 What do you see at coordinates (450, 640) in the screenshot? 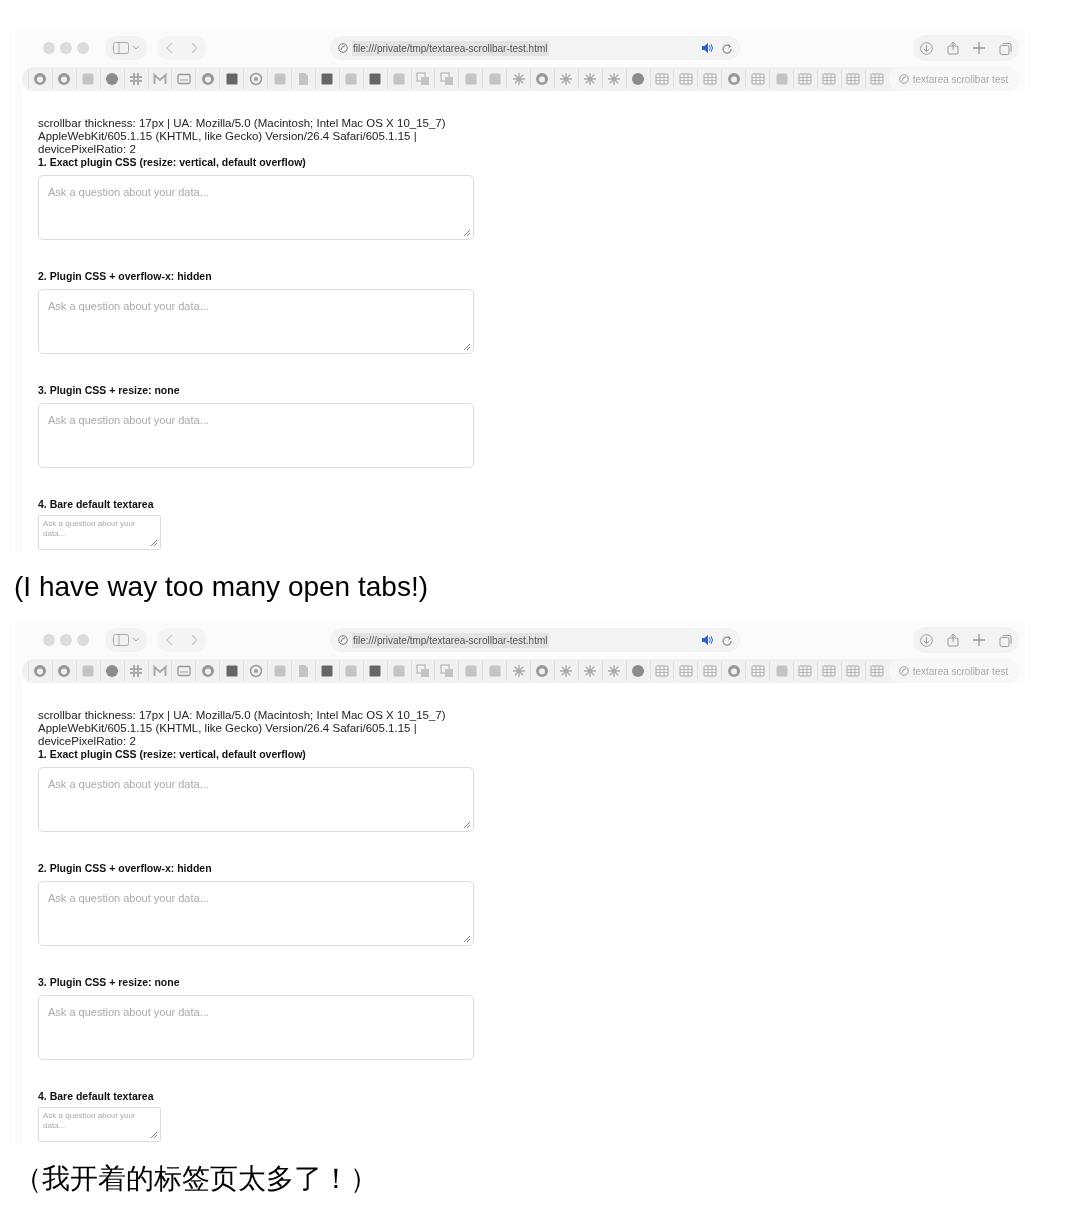
I see `url-text: file:///private/tmp/textarea-scrollbar-test.html` at bounding box center [450, 640].